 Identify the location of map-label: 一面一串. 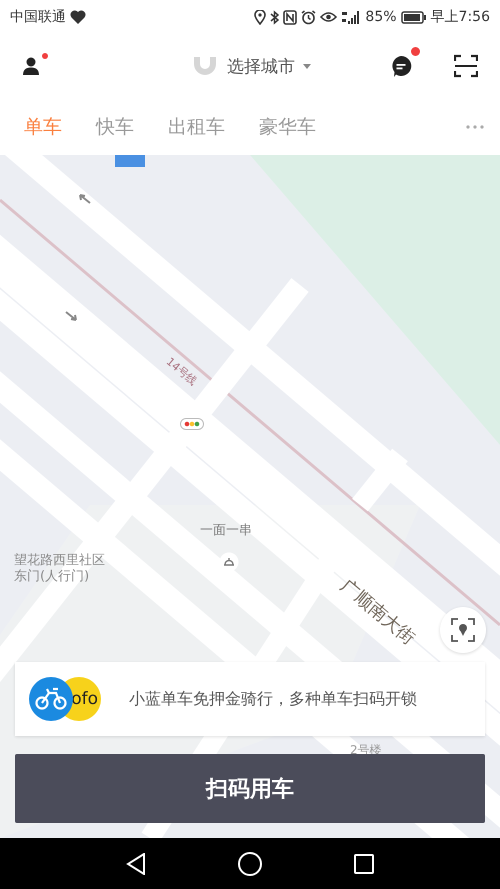
(226, 531).